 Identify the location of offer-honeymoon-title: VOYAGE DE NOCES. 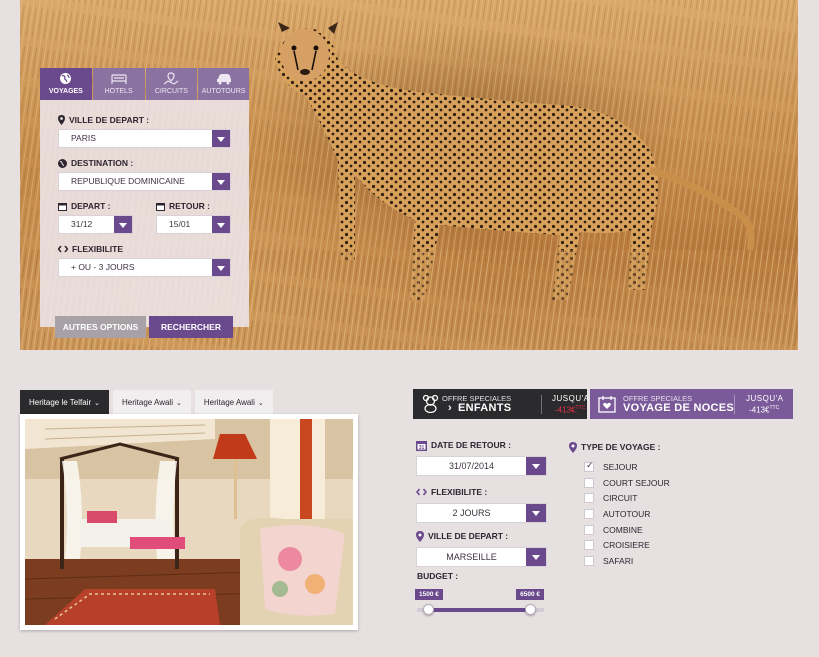
(679, 408).